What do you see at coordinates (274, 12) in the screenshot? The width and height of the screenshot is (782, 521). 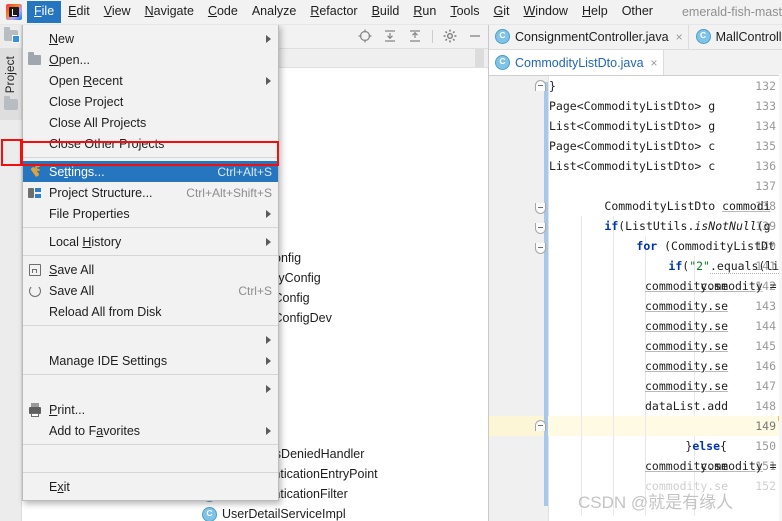 I see `menu-analyze: Analyze` at bounding box center [274, 12].